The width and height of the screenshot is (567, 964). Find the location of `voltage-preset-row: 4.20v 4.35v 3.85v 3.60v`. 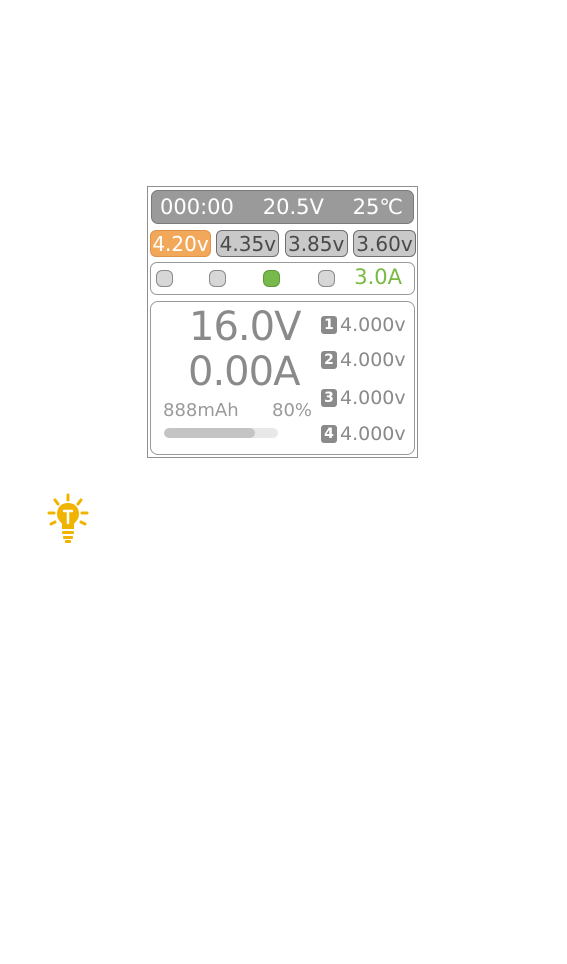

voltage-preset-row: 4.20v 4.35v 3.85v 3.60v is located at coordinates (283, 243).